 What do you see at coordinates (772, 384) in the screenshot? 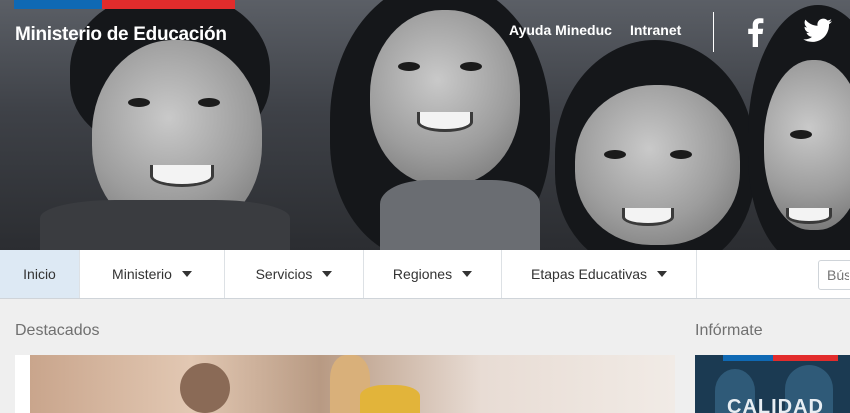
I see `sidebar-promo-card: CALIDAD` at bounding box center [772, 384].